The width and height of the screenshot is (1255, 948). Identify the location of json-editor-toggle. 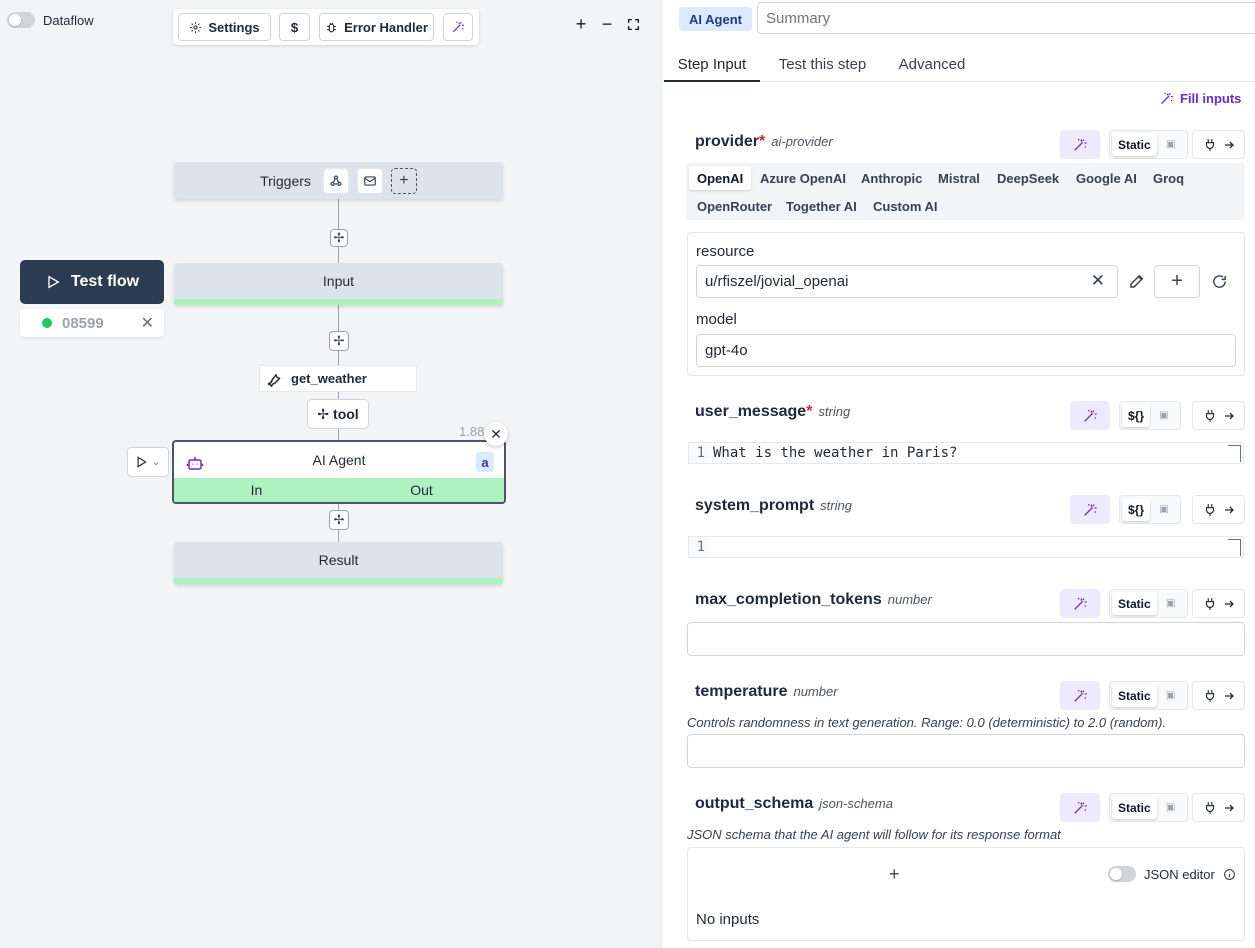
(1122, 874).